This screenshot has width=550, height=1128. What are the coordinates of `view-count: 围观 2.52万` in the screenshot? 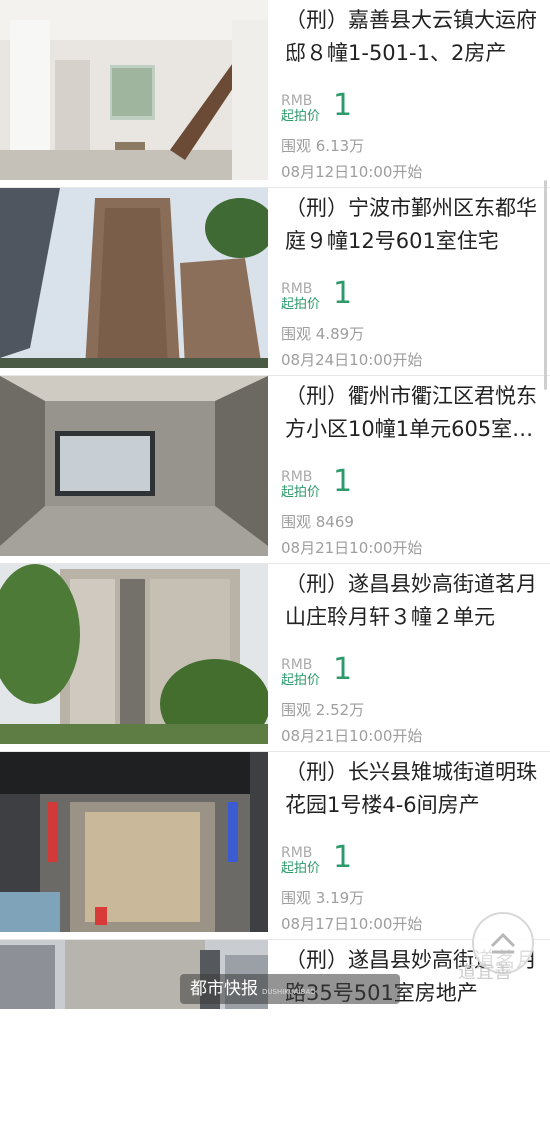 It's located at (323, 710).